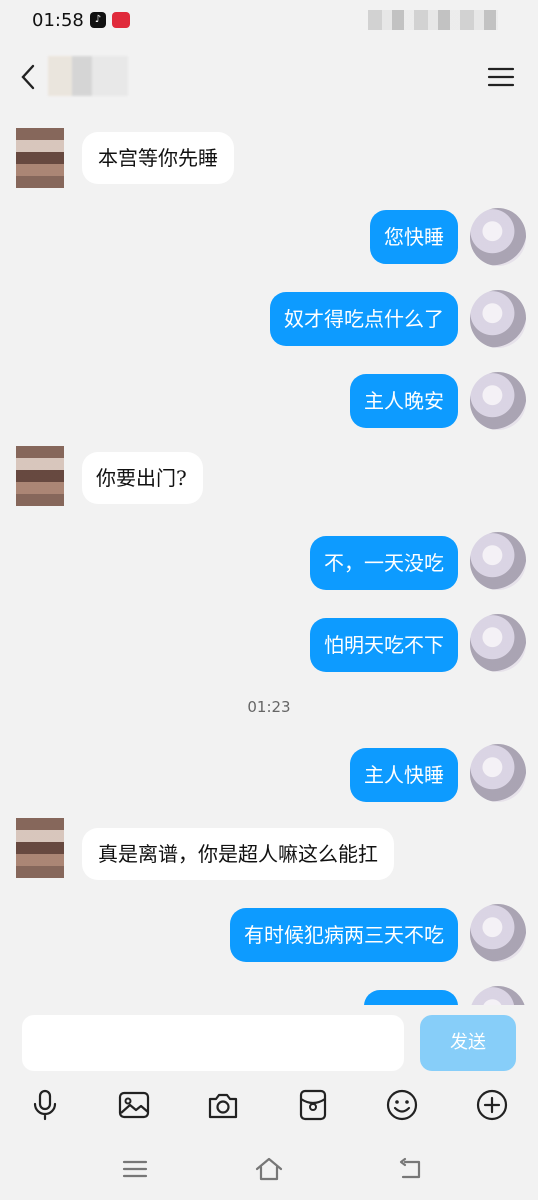 This screenshot has width=538, height=1200. I want to click on message-bubble-incoming: 真是离谱，你是超人嘛这么能扛, so click(238, 854).